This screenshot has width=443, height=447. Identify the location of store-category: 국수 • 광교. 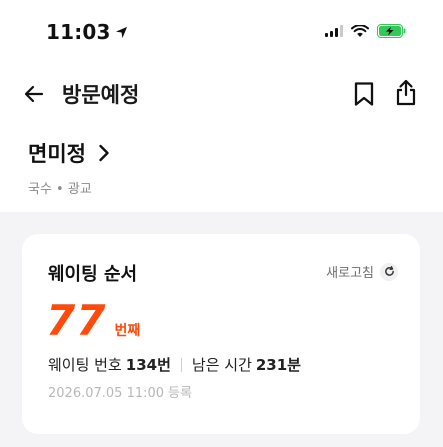
(60, 189).